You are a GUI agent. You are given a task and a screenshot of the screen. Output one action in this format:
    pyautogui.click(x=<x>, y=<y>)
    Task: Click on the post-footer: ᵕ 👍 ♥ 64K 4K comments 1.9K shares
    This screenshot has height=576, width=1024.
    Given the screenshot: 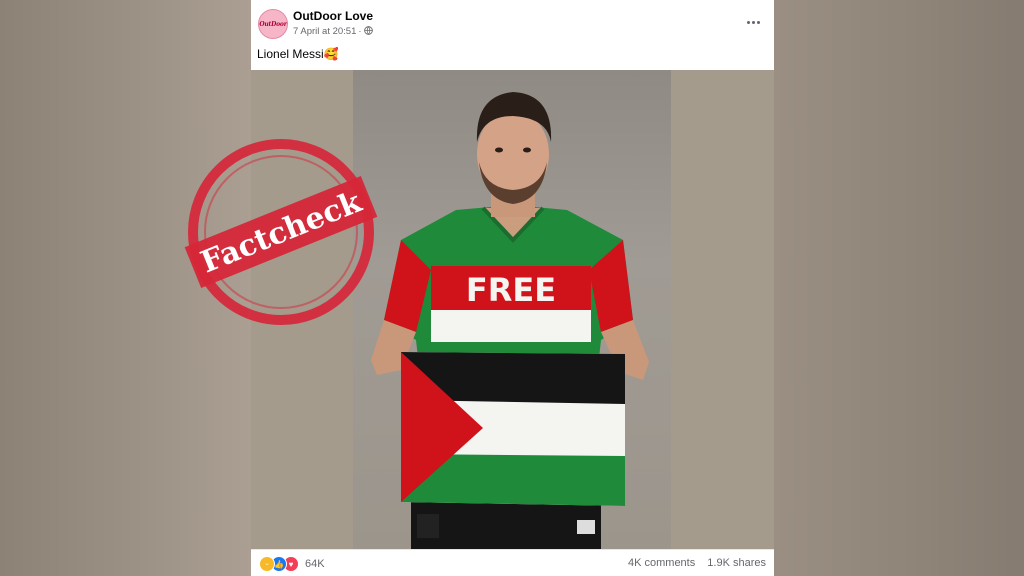 What is the action you would take?
    pyautogui.click(x=512, y=562)
    